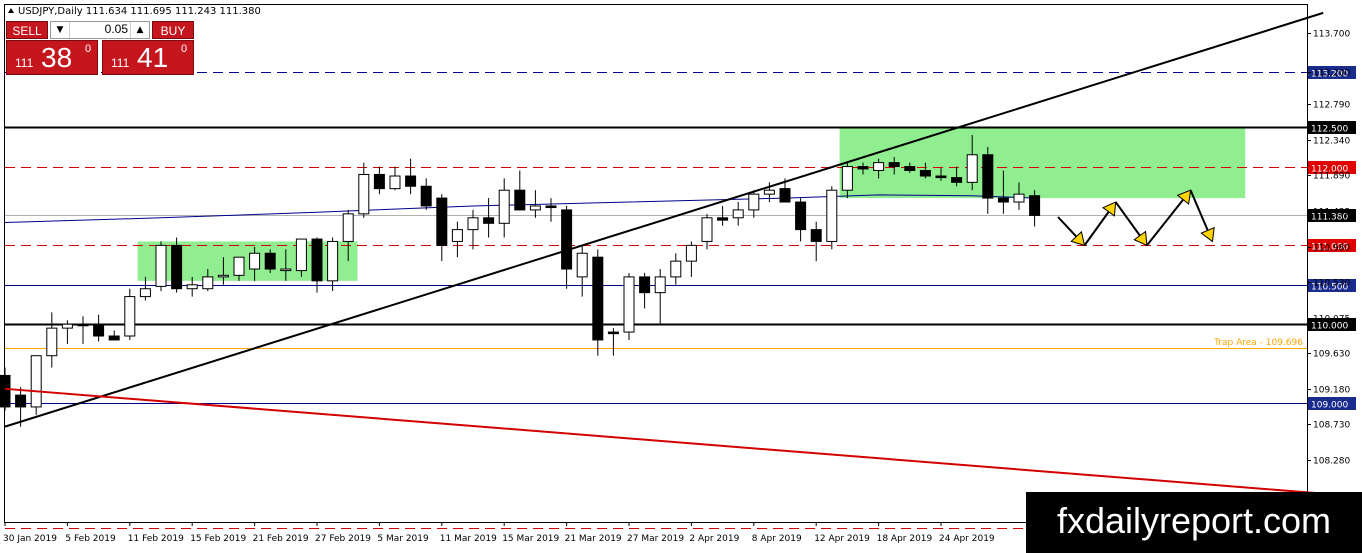 The image size is (1362, 553). What do you see at coordinates (60, 30) in the screenshot?
I see `chevron-down-icon: ▼` at bounding box center [60, 30].